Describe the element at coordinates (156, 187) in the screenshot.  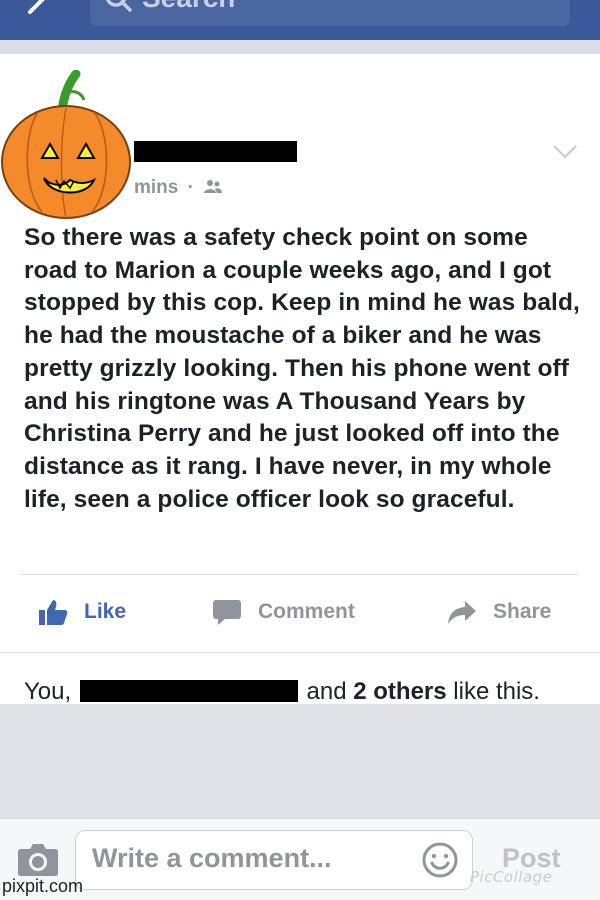
I see `post-timestamp: mins` at that location.